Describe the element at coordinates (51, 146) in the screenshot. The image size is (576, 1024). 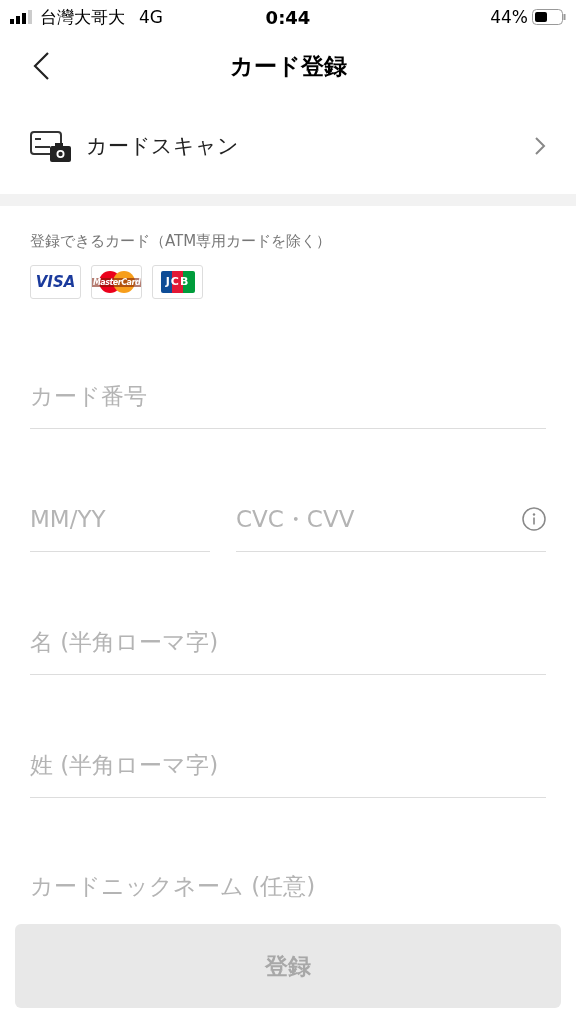
I see `card-camera-icon` at that location.